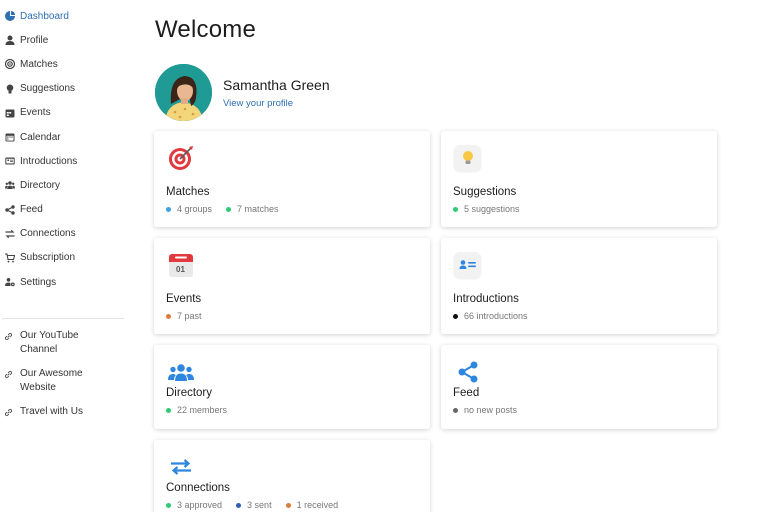  I want to click on stat-text: 66 introductions, so click(496, 316).